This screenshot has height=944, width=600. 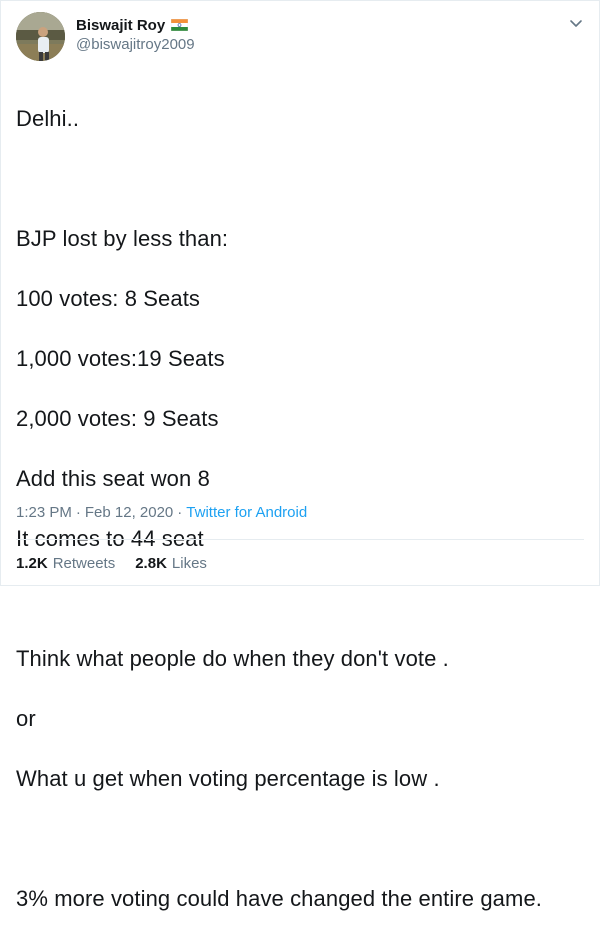 What do you see at coordinates (180, 25) in the screenshot?
I see `india-flag-icon` at bounding box center [180, 25].